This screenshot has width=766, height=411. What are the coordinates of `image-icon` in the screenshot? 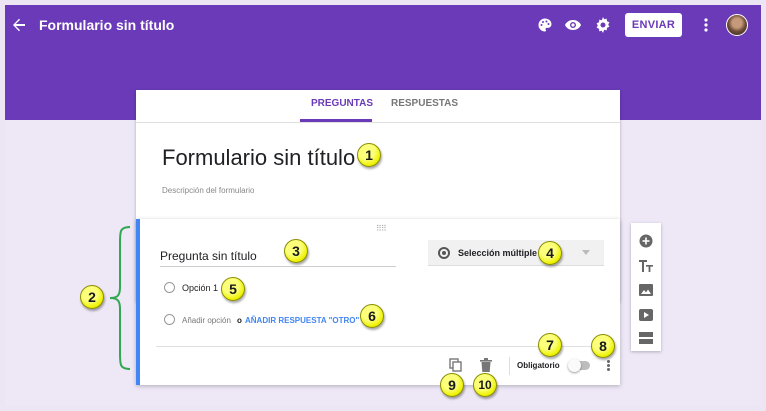 It's located at (646, 290).